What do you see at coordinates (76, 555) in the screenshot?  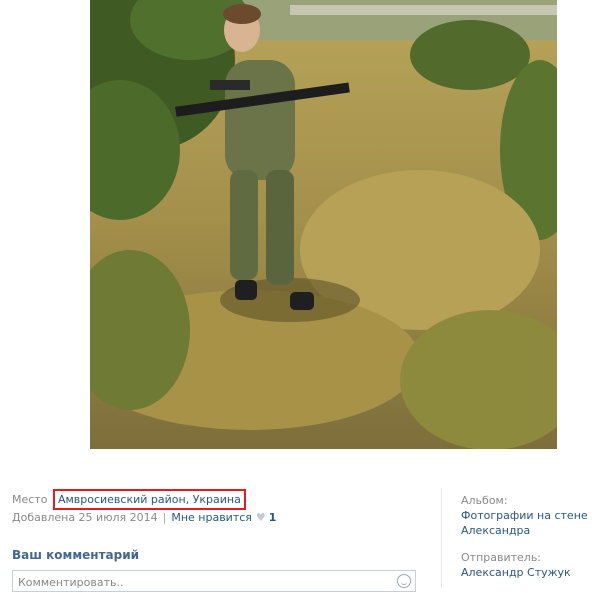 I see `comment-heading: Ваш комментарий` at bounding box center [76, 555].